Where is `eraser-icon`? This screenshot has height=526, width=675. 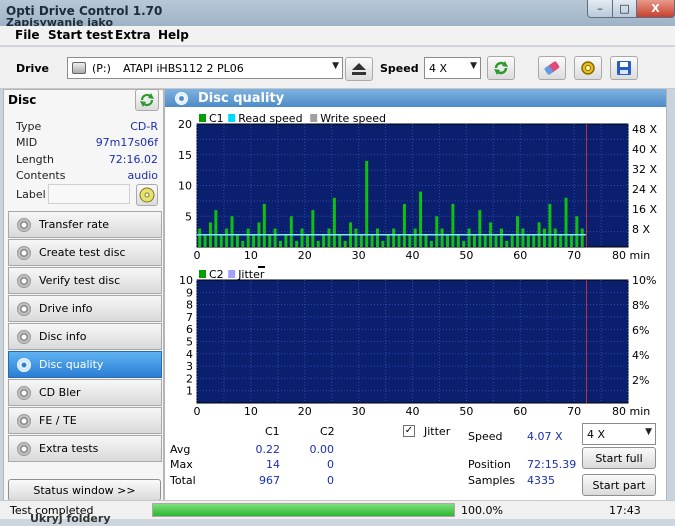 eraser-icon is located at coordinates (552, 68).